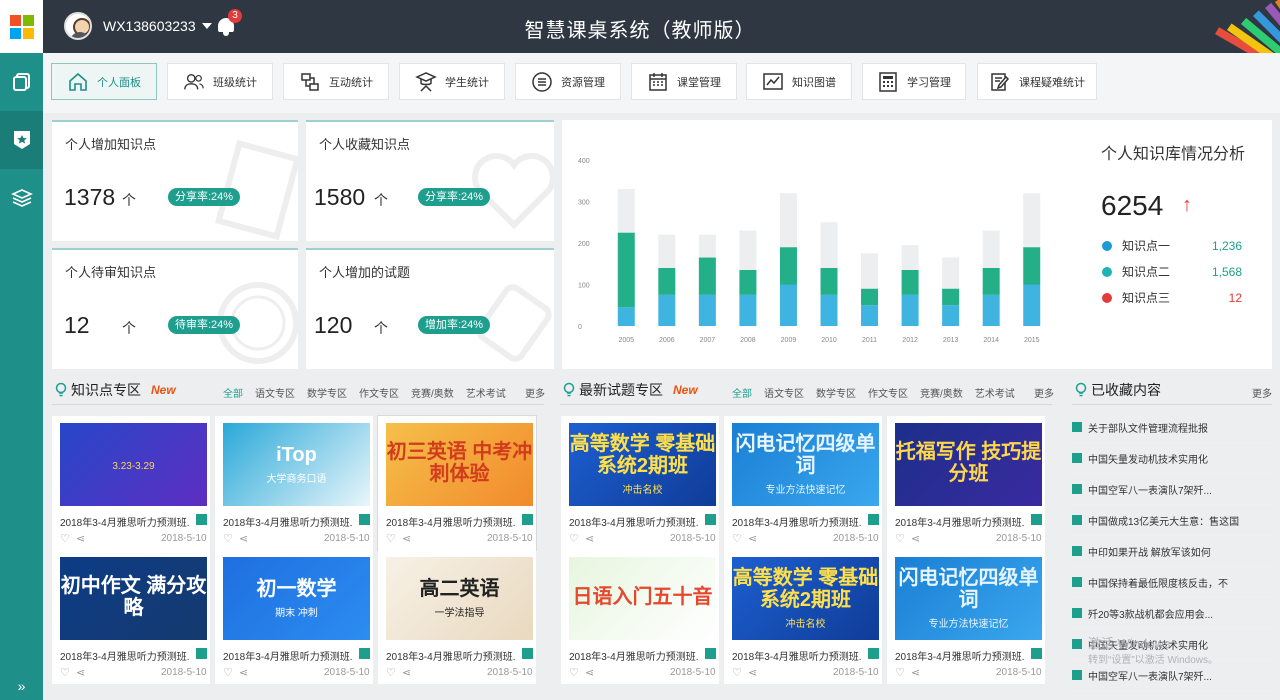 The image size is (1280, 700). I want to click on list-item: 中国保持着最低限度核反击，不, so click(1172, 582).